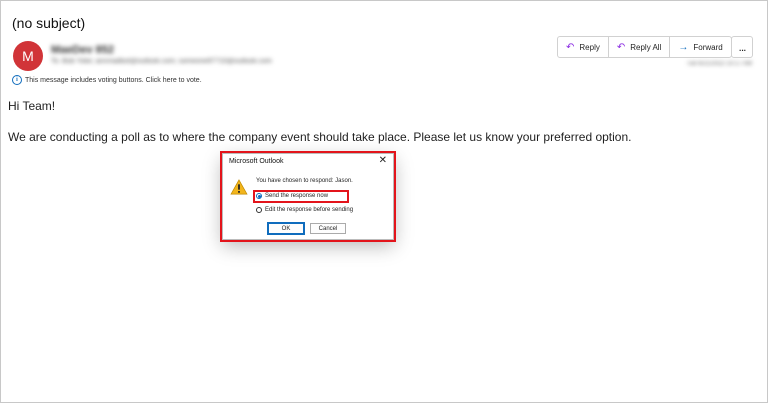 This screenshot has width=768, height=403. Describe the element at coordinates (304, 181) in the screenshot. I see `dialog-message: You have chosen to respond: Jason.` at that location.